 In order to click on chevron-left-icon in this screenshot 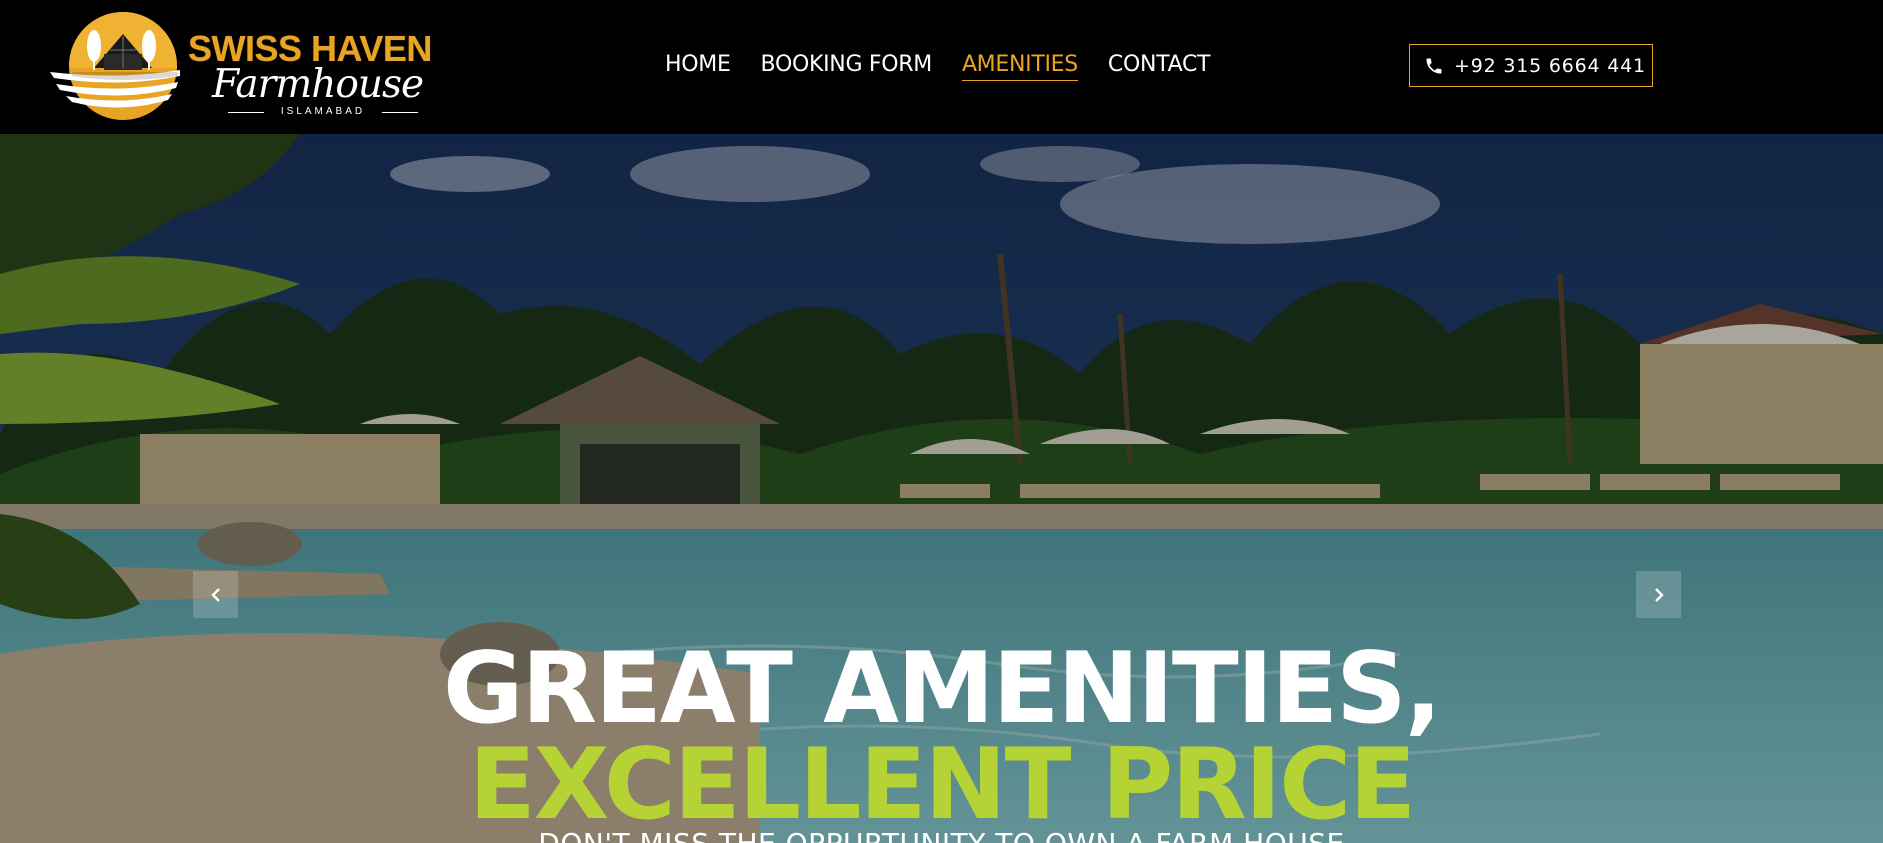, I will do `click(215, 594)`.